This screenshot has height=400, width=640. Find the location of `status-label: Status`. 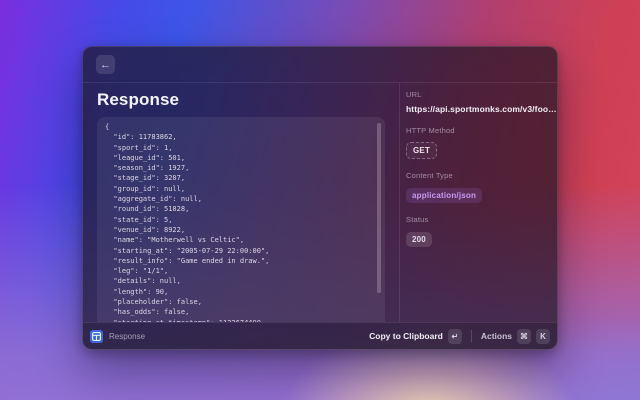

status-label: Status is located at coordinates (417, 219).